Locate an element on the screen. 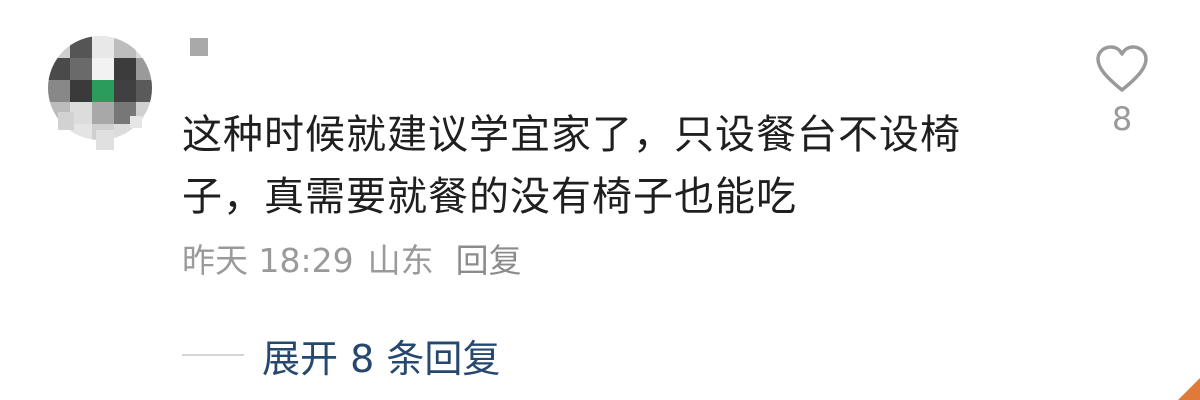  divider-line is located at coordinates (213, 355).